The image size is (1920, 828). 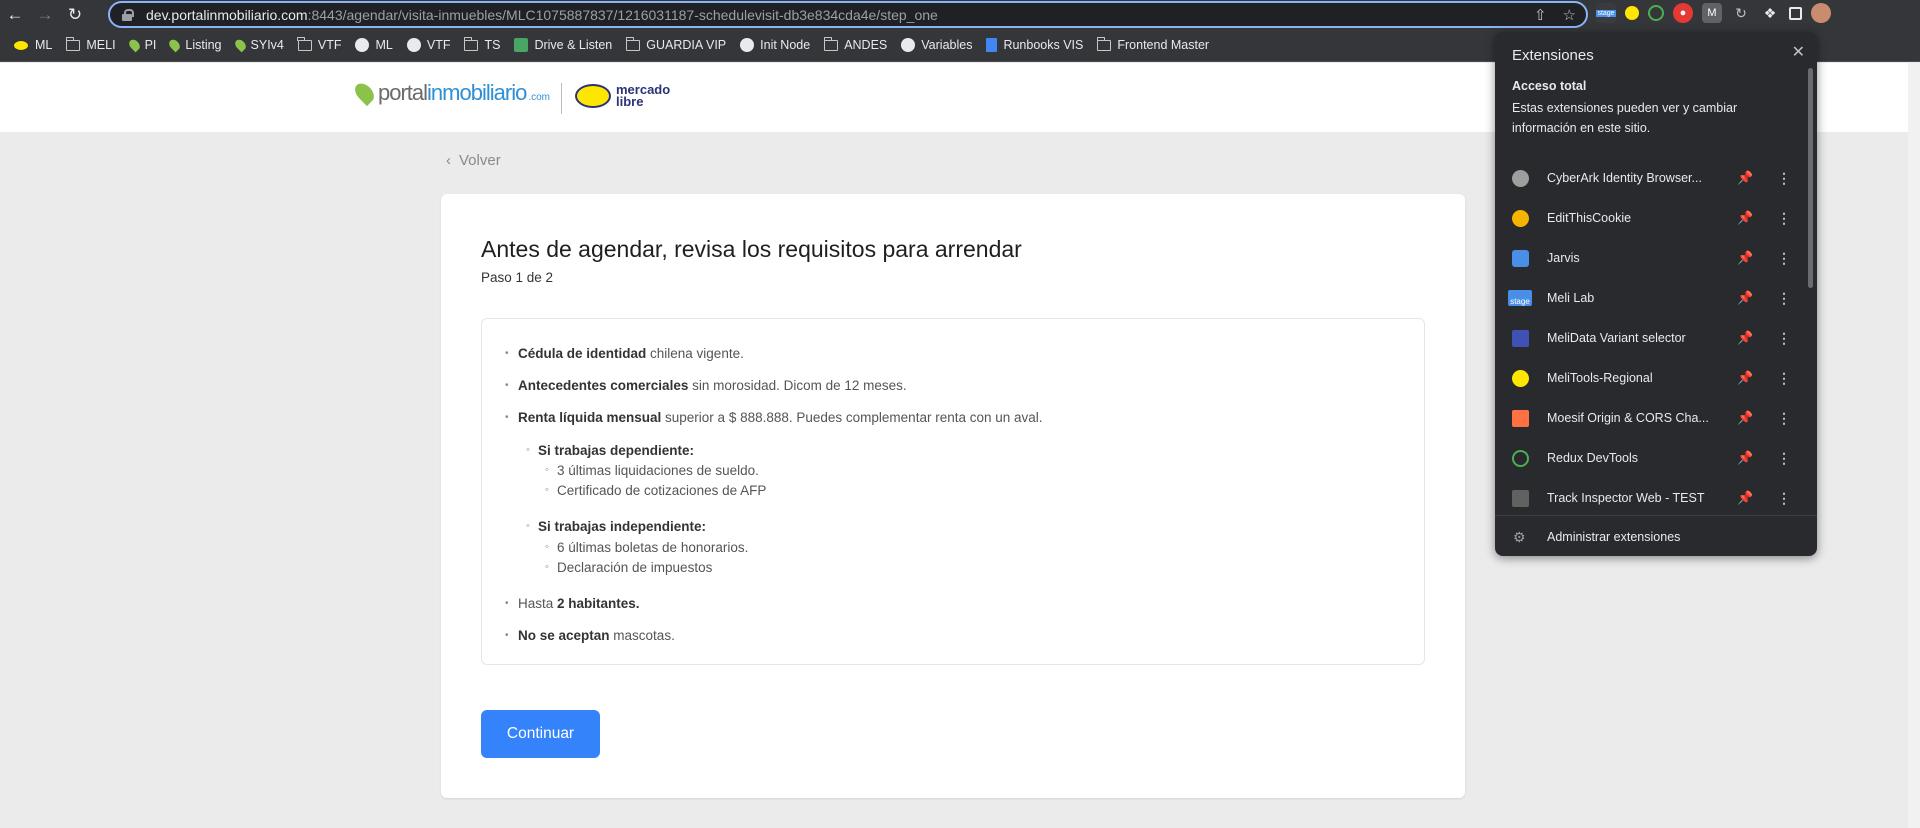 I want to click on portalinmobiliario-logo: portalinmobiliario .com, so click(x=450, y=93).